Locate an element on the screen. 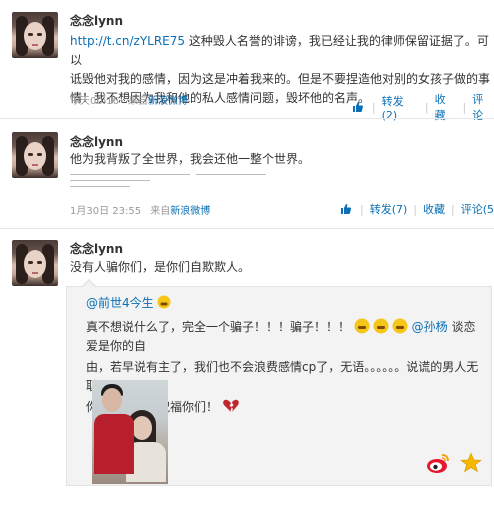 This screenshot has width=494, height=512. comment-button: 评论(5 is located at coordinates (477, 209).